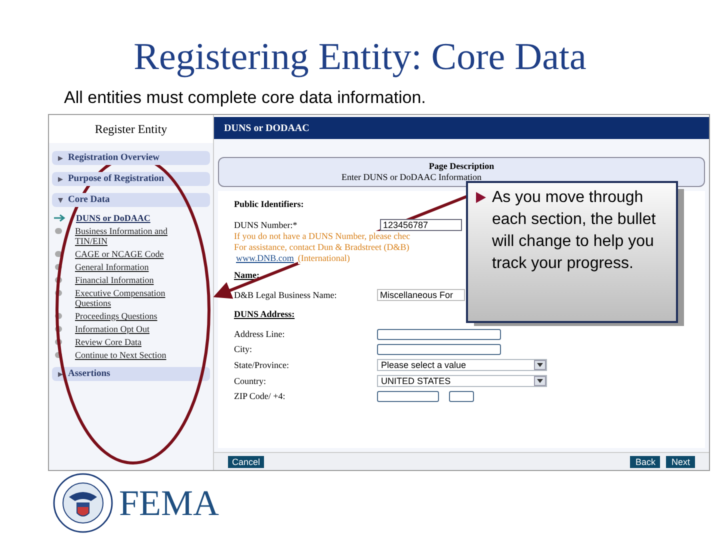 The width and height of the screenshot is (720, 540). I want to click on sidebar-section: Core Data, so click(131, 200).